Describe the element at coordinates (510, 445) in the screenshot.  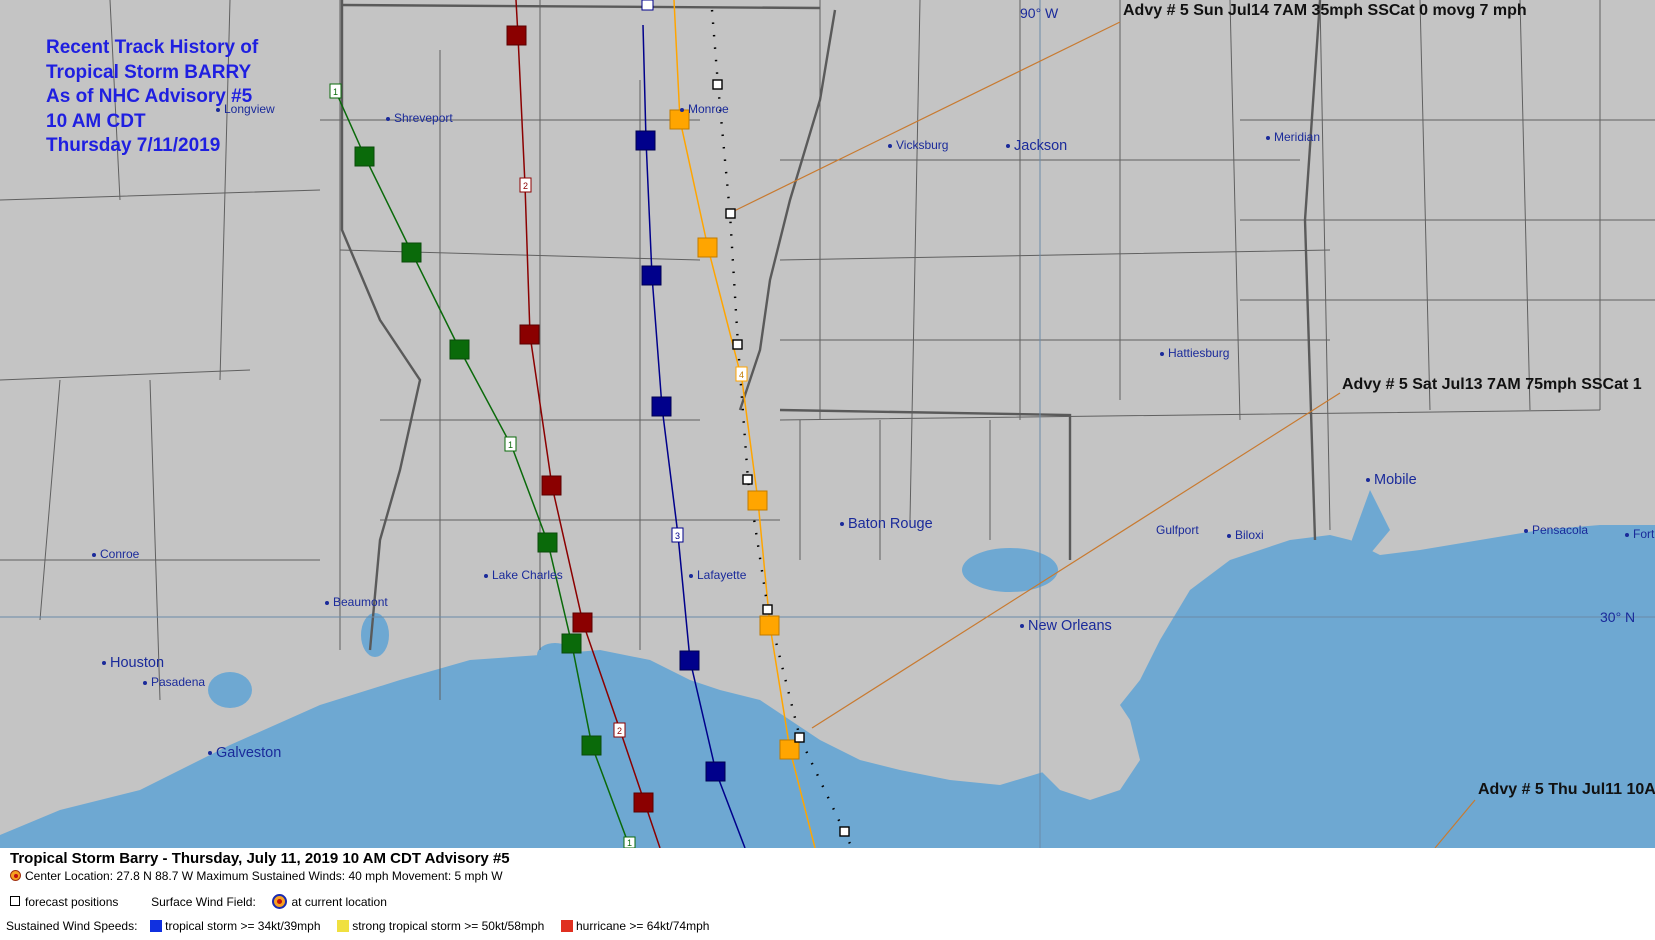
I see `track-marker-1b: 1` at that location.